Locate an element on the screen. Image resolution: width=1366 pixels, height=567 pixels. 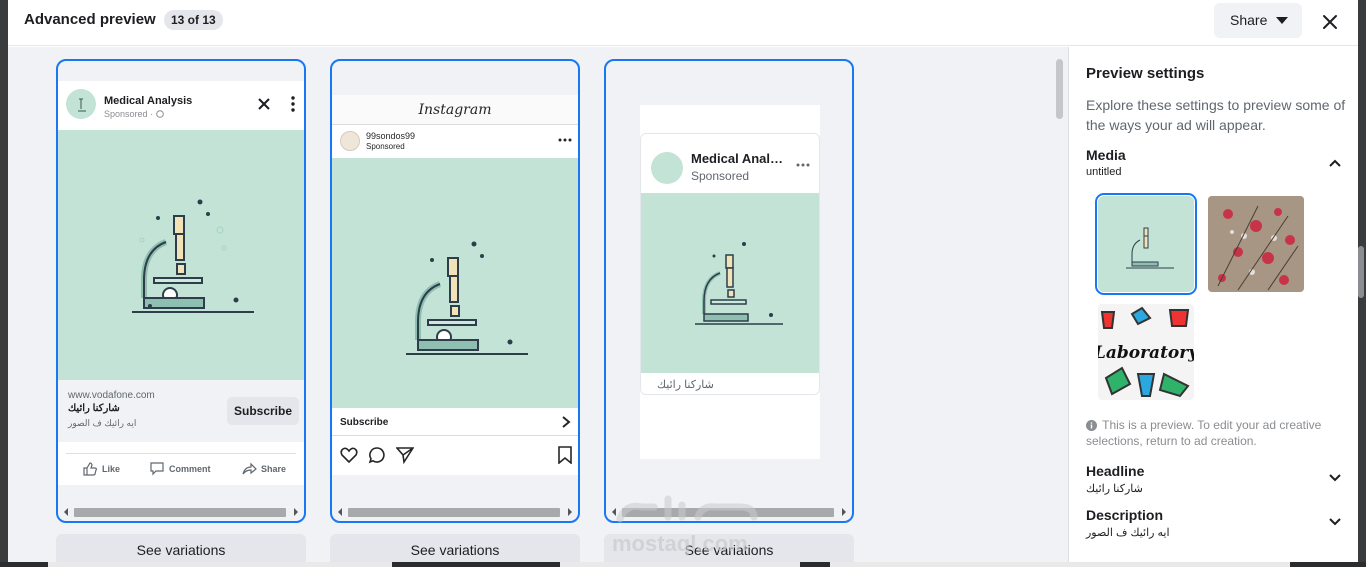
watermark-logo: mostaql.com is located at coordinates (698, 517).